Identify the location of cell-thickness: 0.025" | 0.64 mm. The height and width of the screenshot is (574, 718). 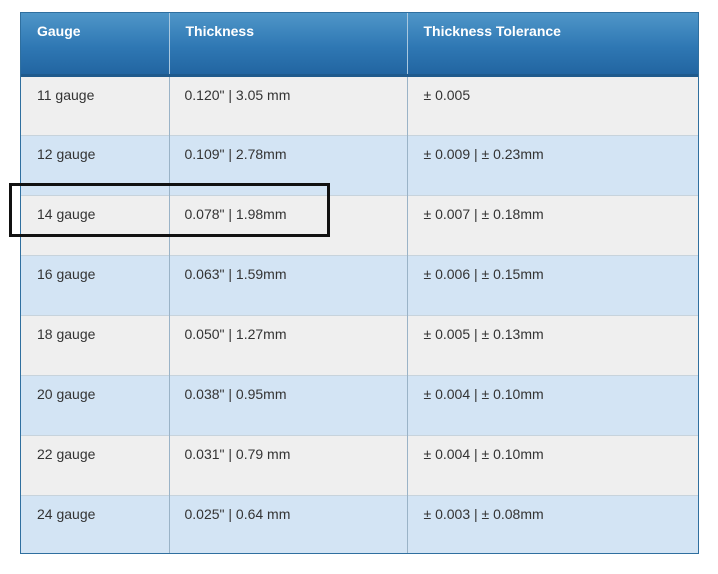
(287, 523).